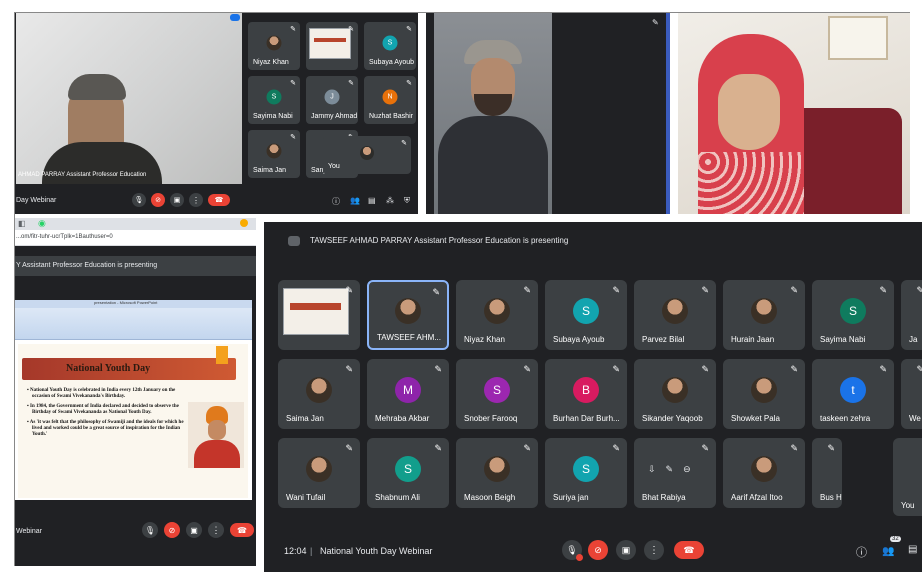 This screenshot has height=575, width=922. I want to click on tab-icon: ◧, so click(22, 223).